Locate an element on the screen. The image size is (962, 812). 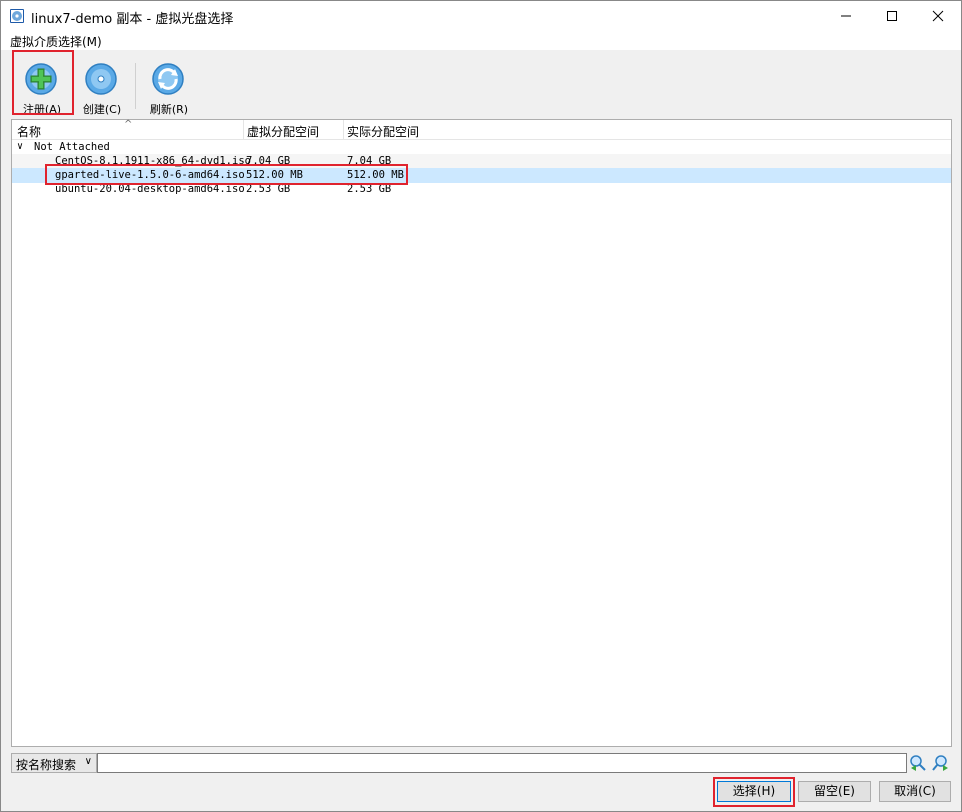
column-header-actual-size: 实际分配空间 is located at coordinates (383, 131).